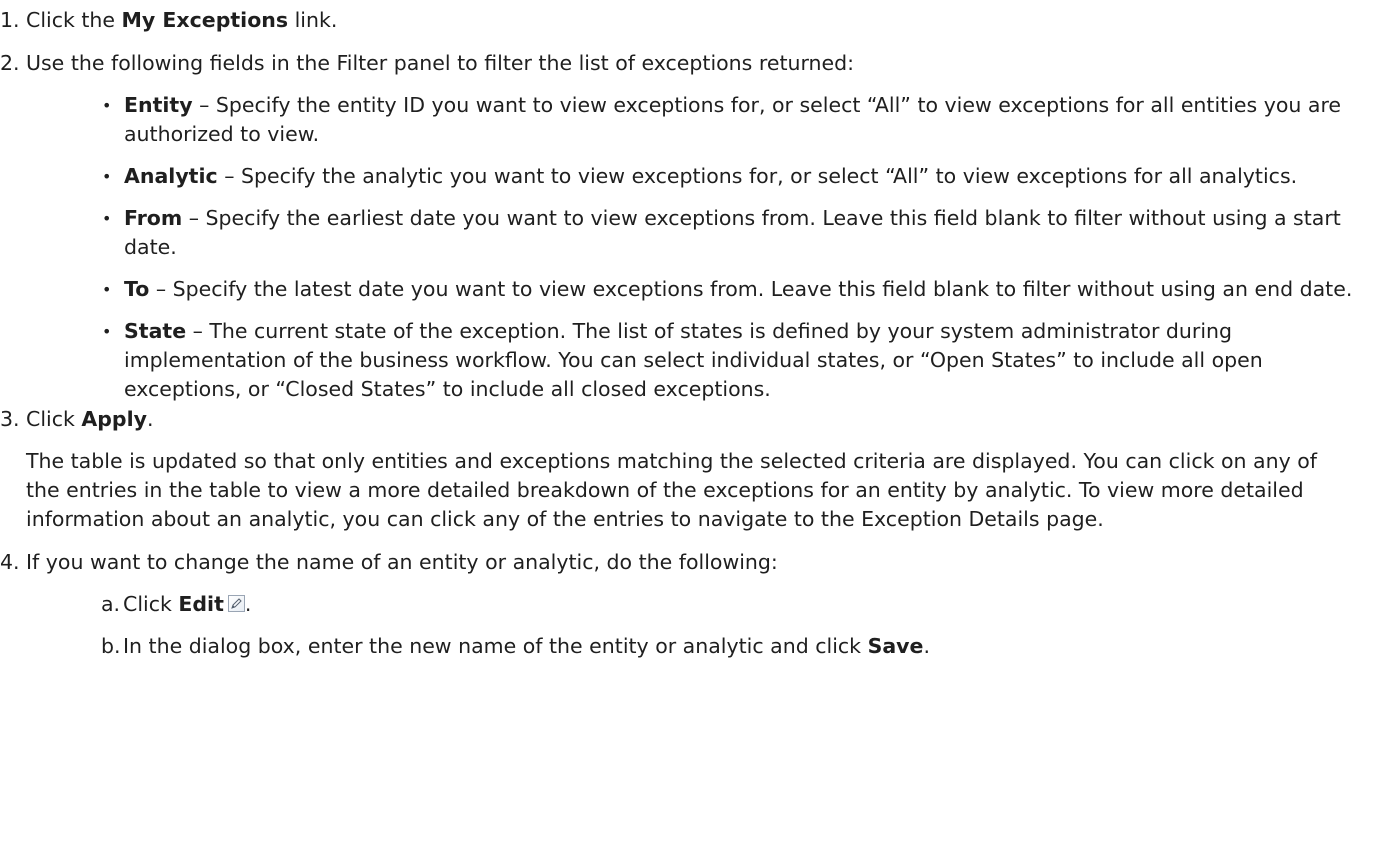 The height and width of the screenshot is (859, 1376). What do you see at coordinates (151, 604) in the screenshot?
I see `substep-text: Click` at bounding box center [151, 604].